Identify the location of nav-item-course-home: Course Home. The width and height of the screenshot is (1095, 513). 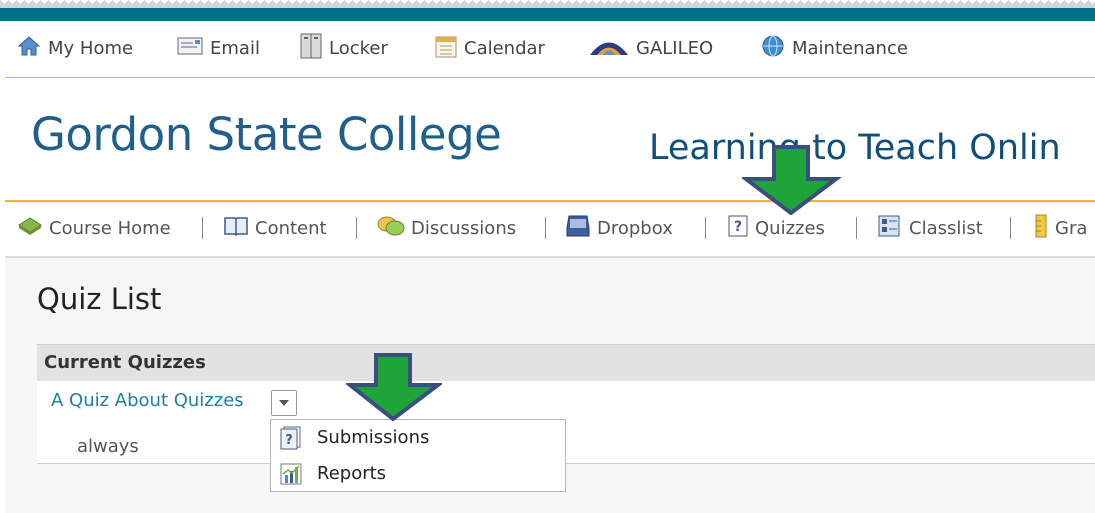
(94, 228).